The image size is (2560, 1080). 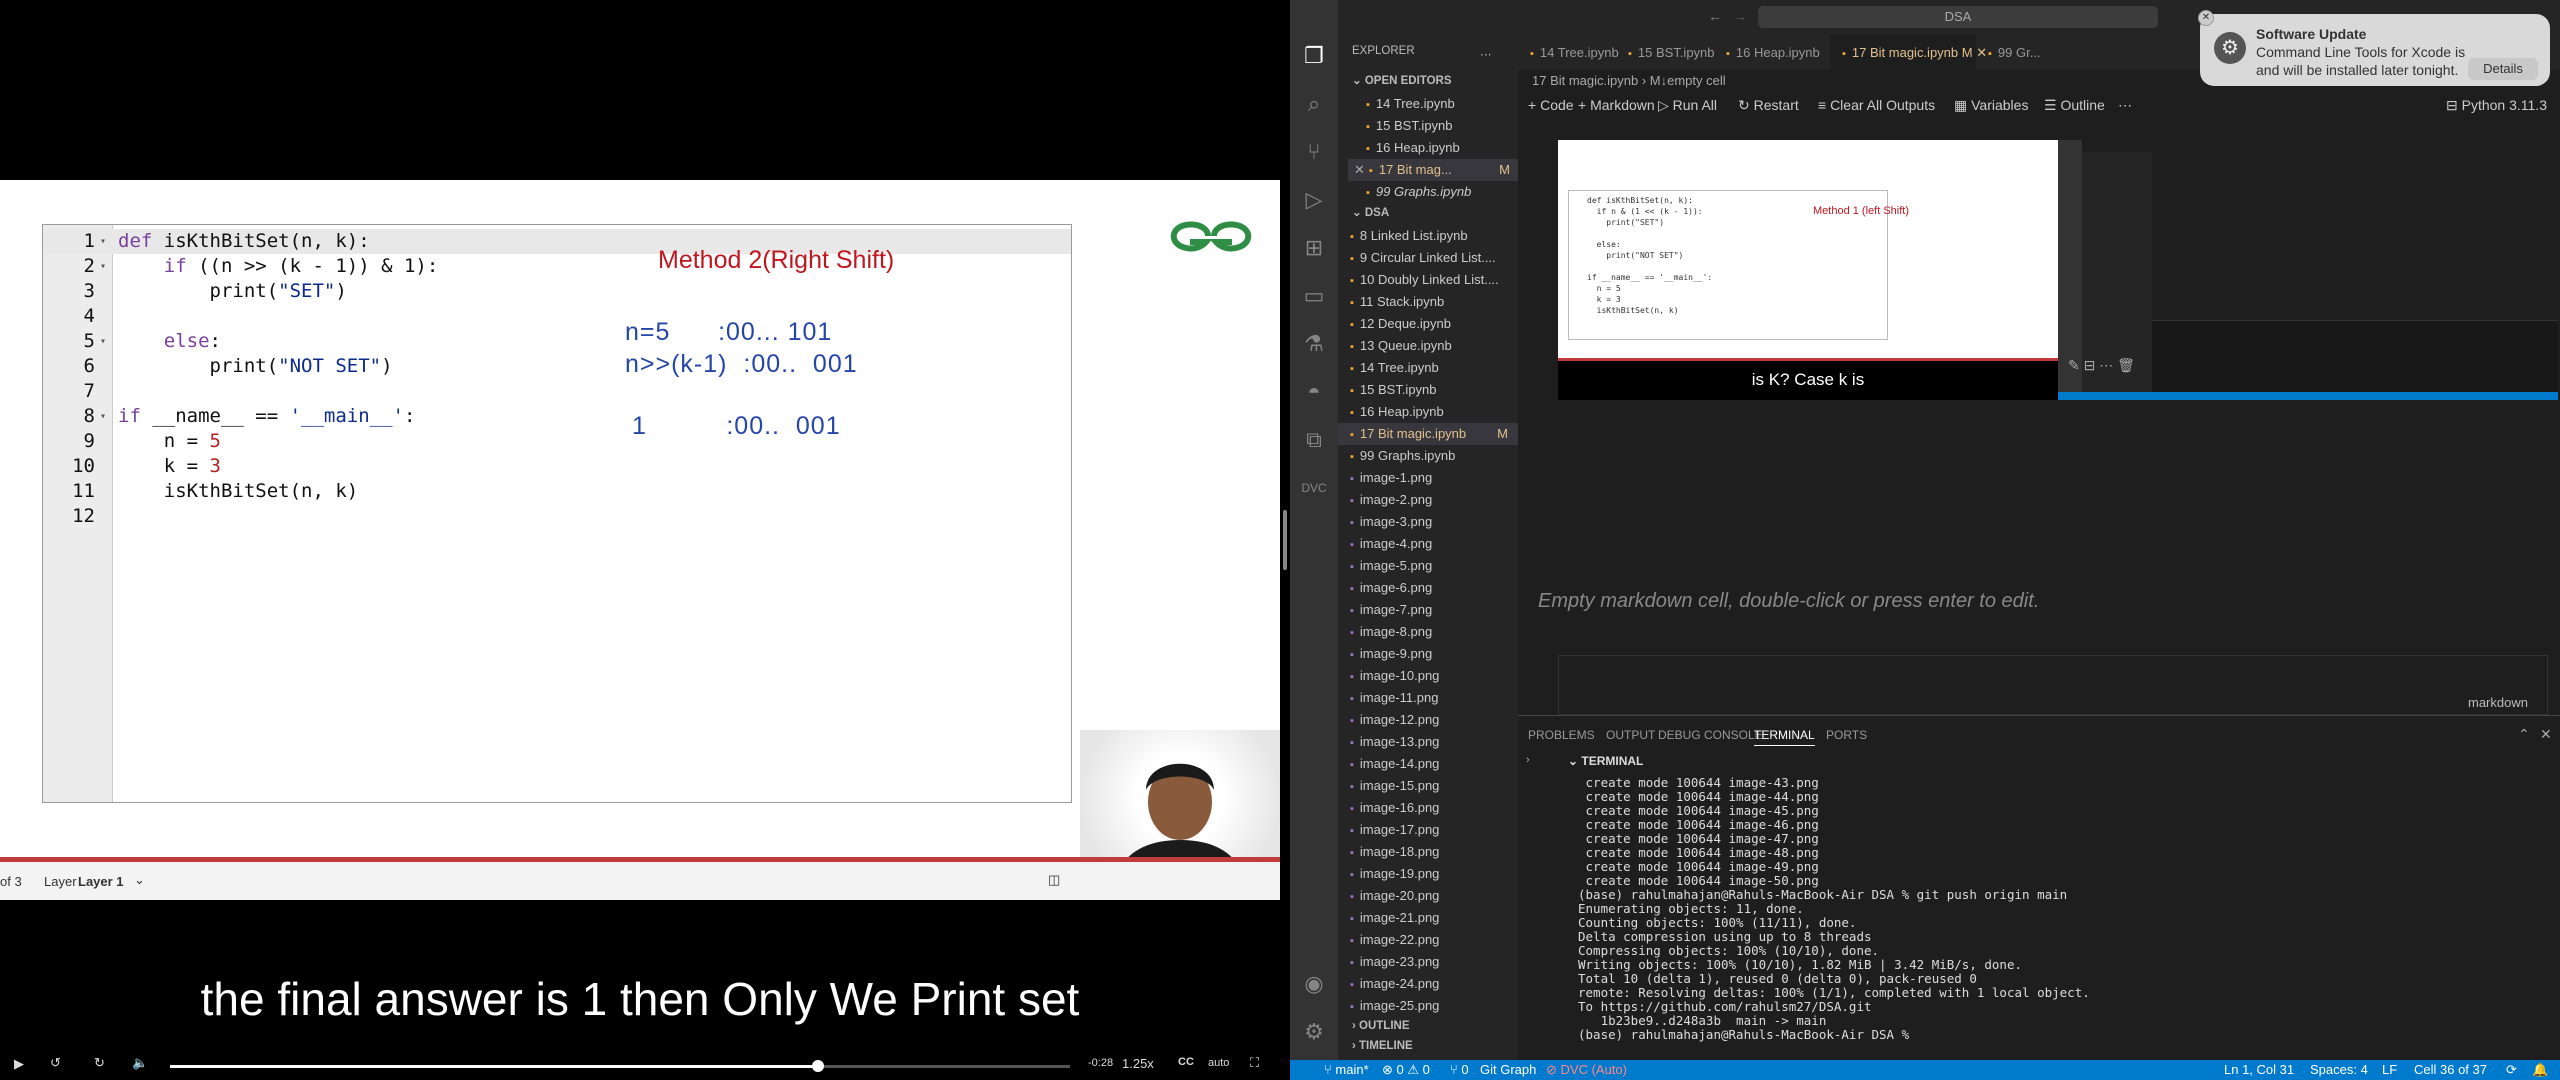 I want to click on editor-tab: ▪ 16 Heap.ipynb, so click(x=1767, y=52).